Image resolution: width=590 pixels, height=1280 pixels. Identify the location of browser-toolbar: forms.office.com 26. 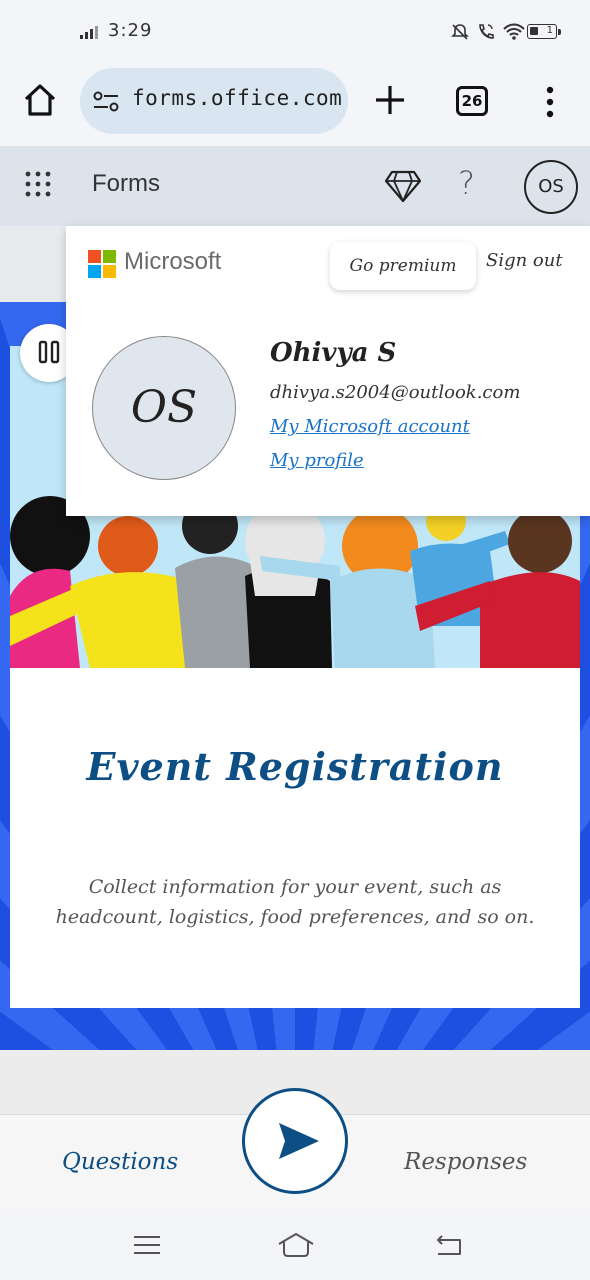
(295, 104).